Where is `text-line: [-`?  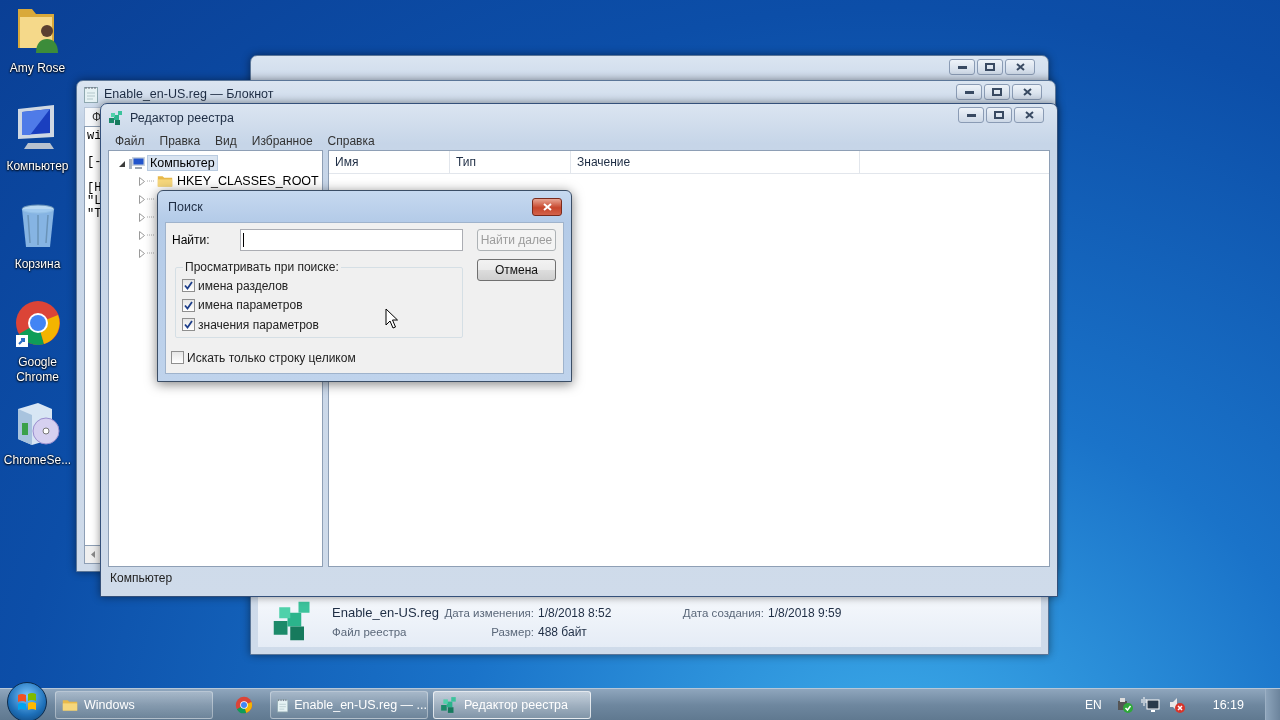 text-line: [- is located at coordinates (95, 162).